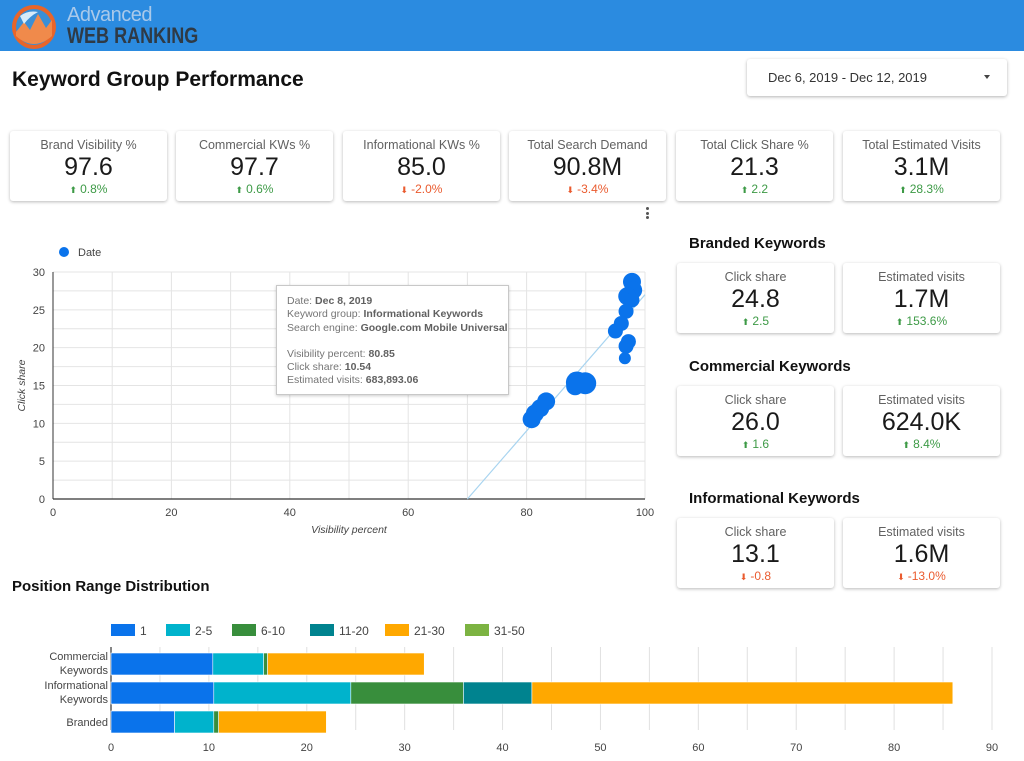 The image size is (1024, 761). I want to click on more-options-icon, so click(647, 214).